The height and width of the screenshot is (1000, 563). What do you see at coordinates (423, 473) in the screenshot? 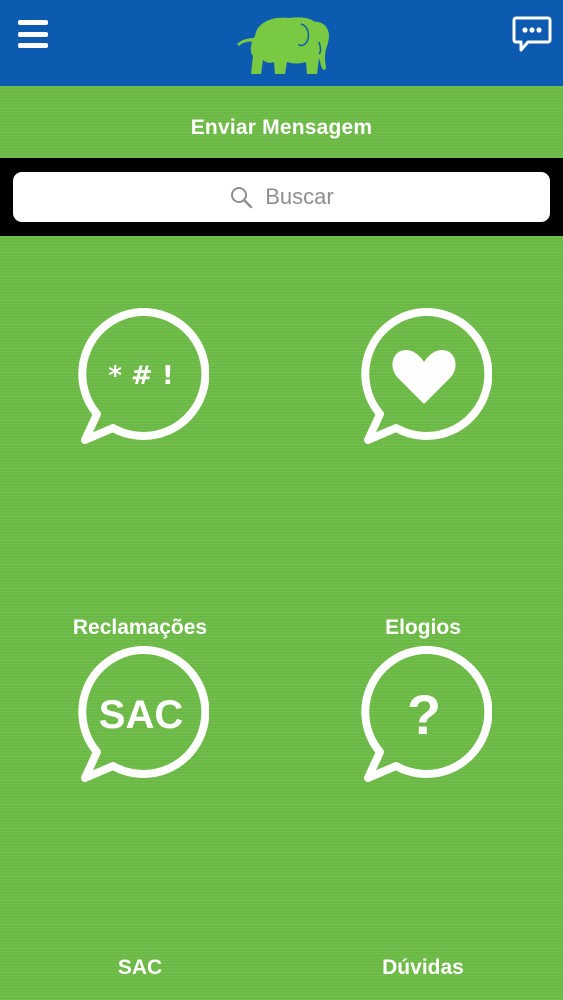
I see `category-elogios: Elogios` at bounding box center [423, 473].